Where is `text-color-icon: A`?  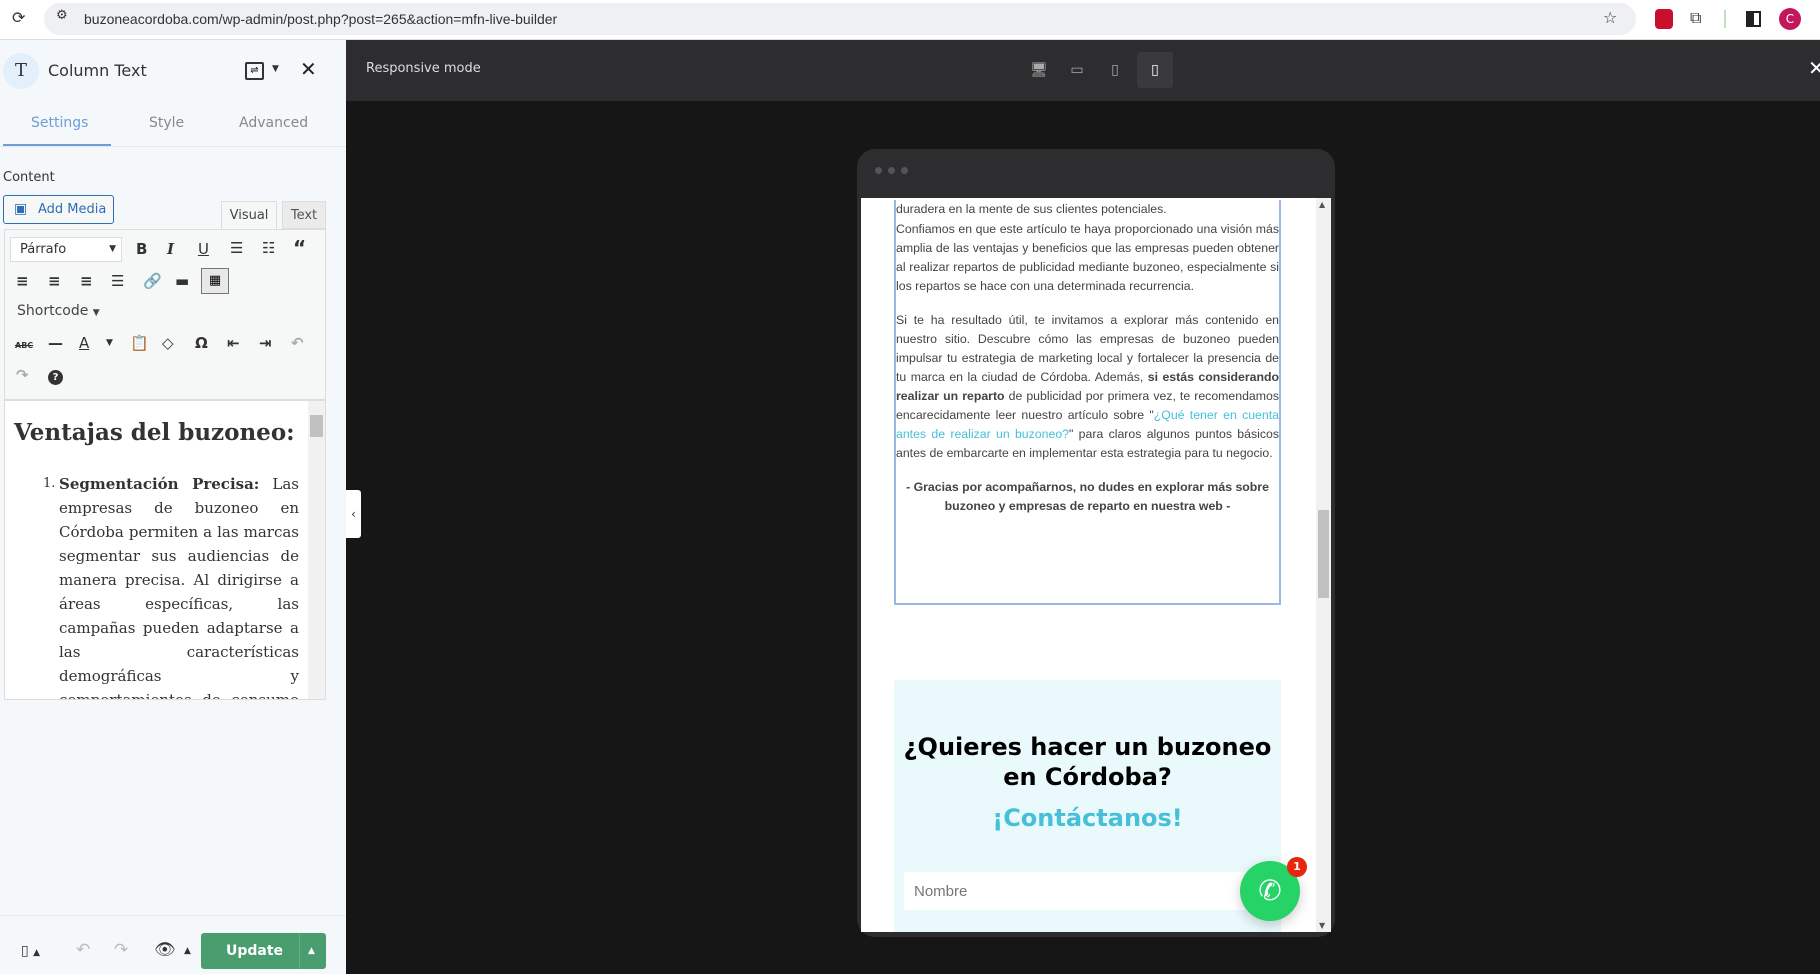
text-color-icon: A is located at coordinates (84, 343).